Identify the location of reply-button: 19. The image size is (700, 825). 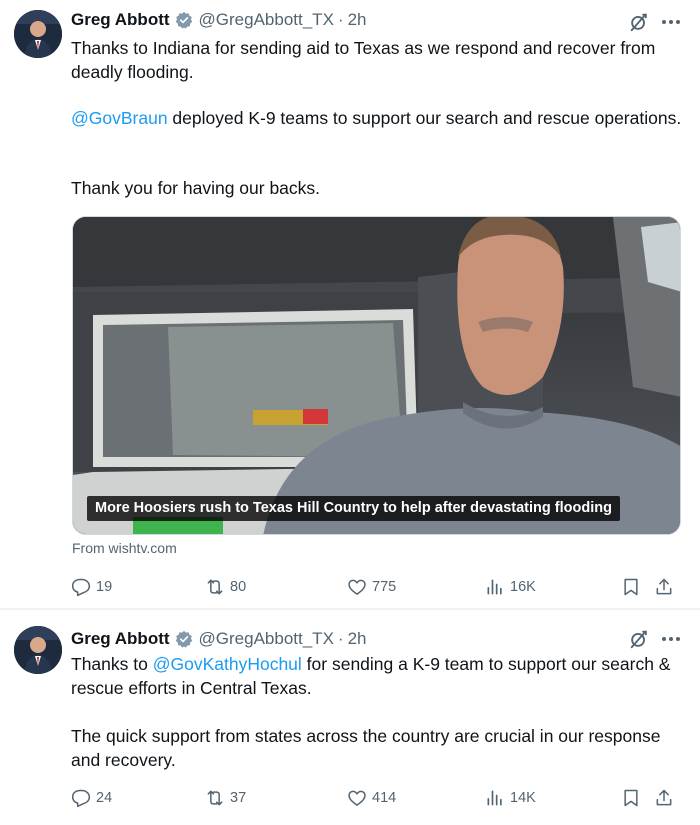
(91, 587).